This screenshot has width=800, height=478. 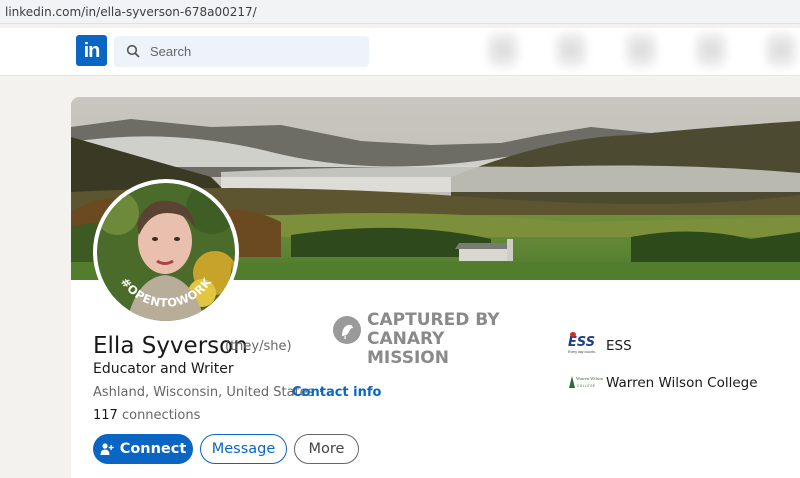 I want to click on profile-photo: #OPENTOWORK, so click(x=166, y=252).